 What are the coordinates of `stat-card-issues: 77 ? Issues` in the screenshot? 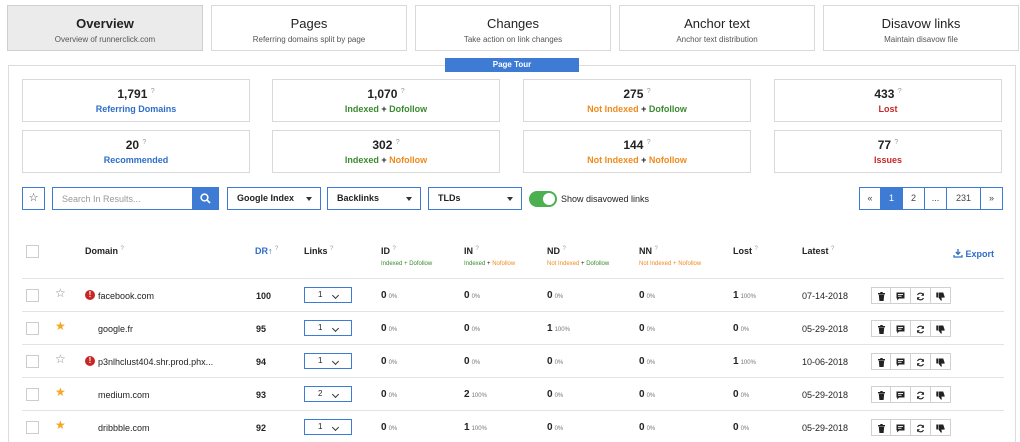 It's located at (888, 151).